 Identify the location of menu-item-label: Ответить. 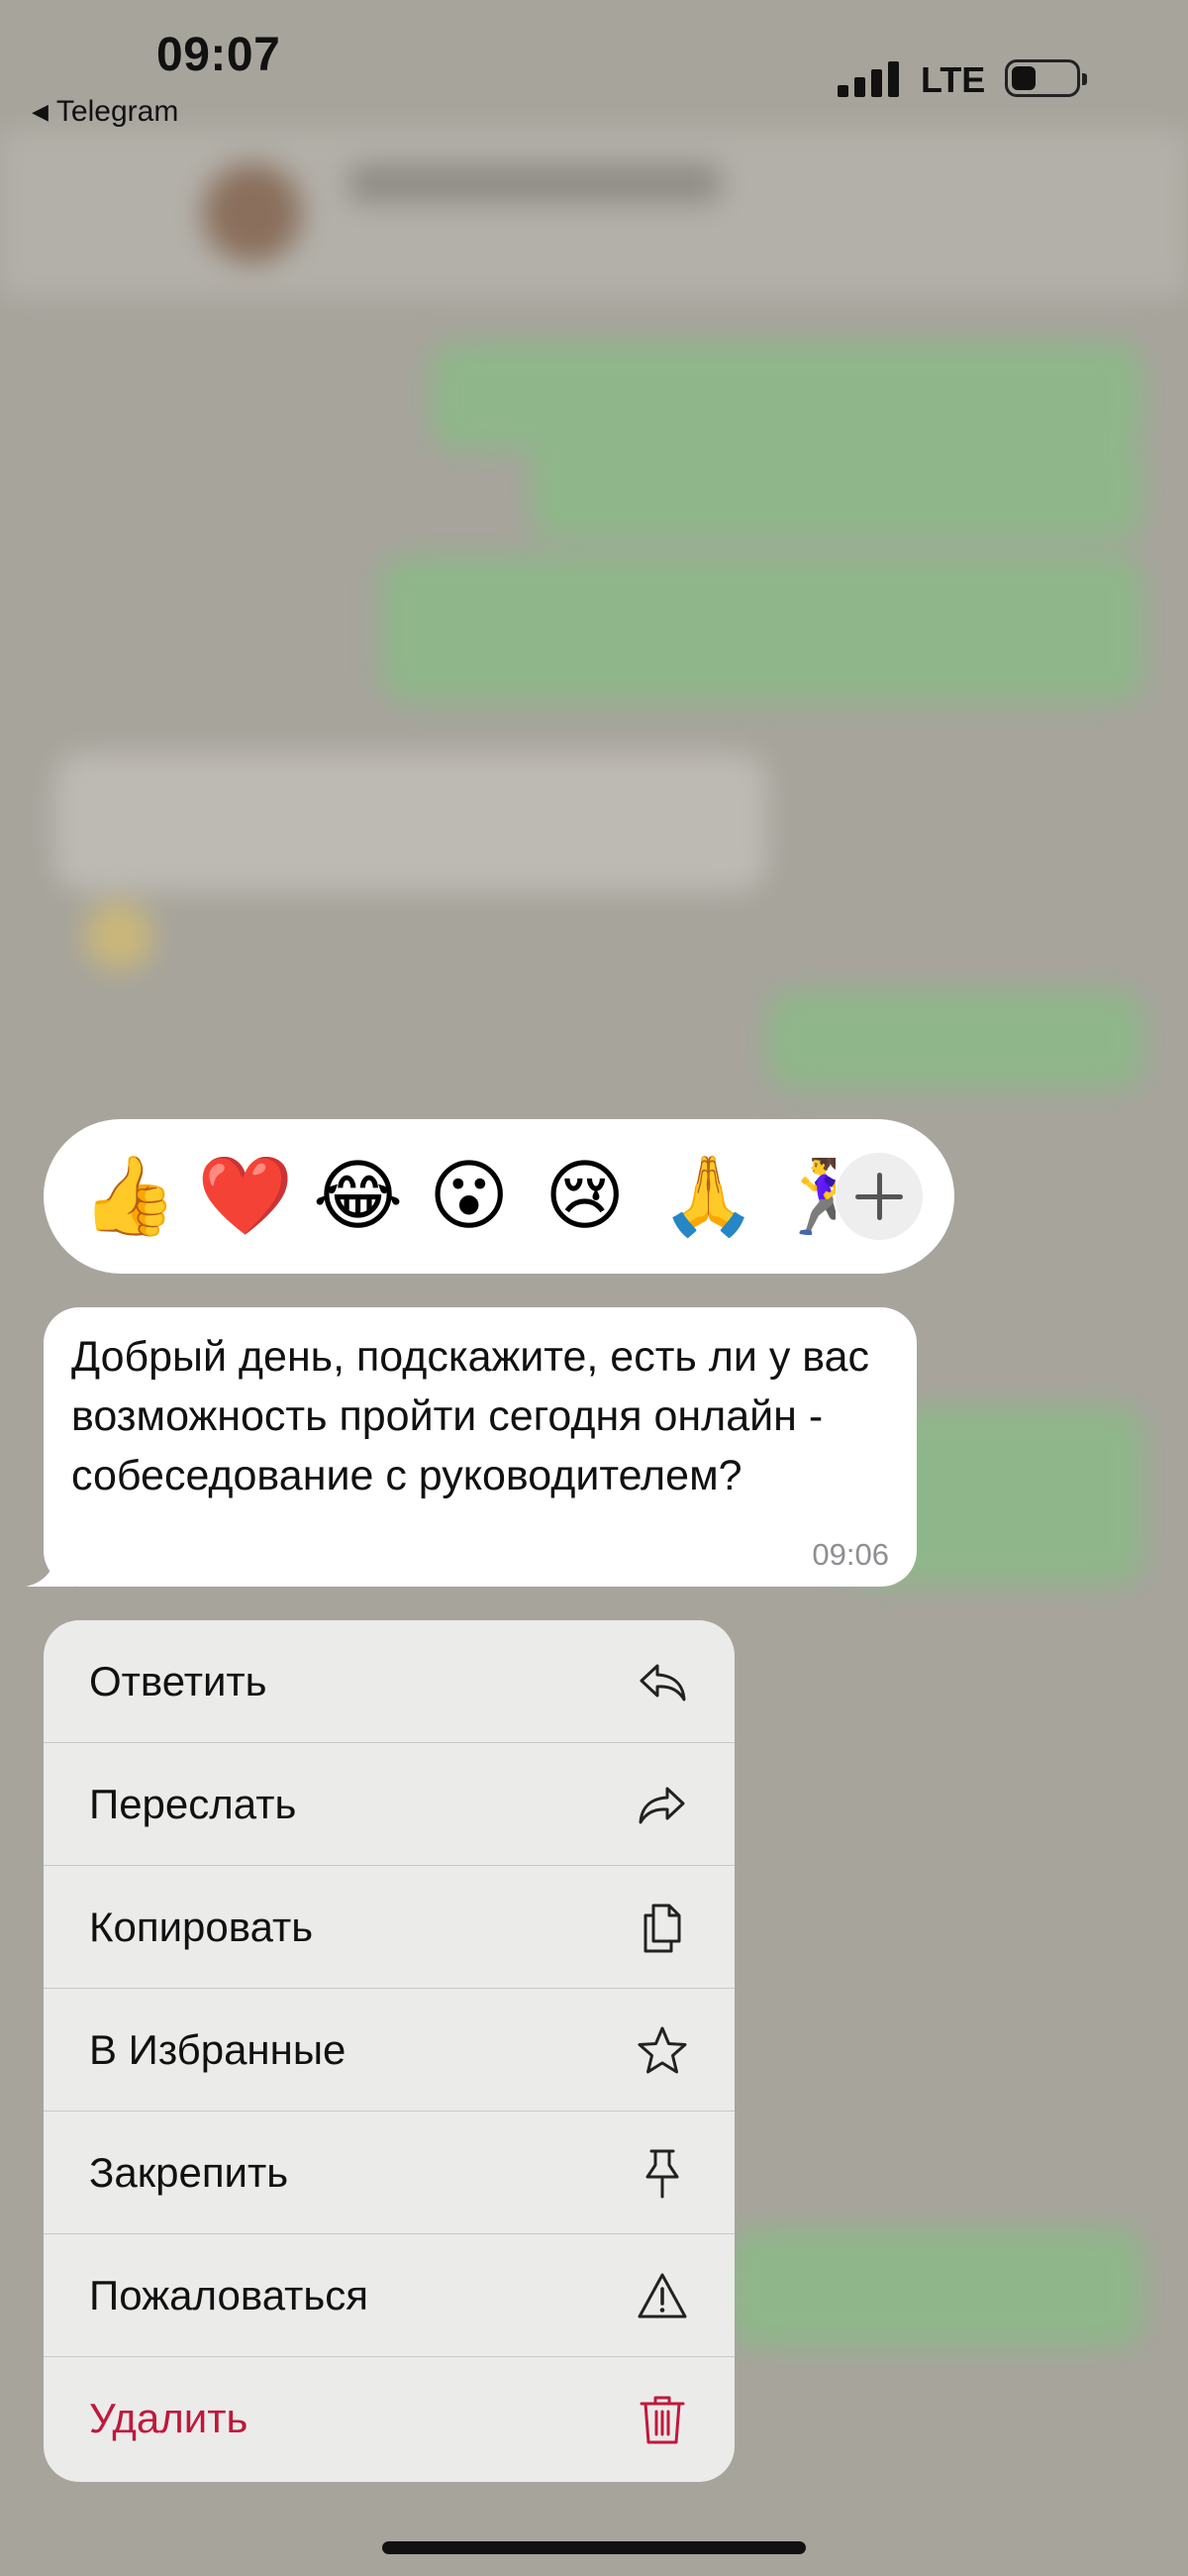
(178, 1680).